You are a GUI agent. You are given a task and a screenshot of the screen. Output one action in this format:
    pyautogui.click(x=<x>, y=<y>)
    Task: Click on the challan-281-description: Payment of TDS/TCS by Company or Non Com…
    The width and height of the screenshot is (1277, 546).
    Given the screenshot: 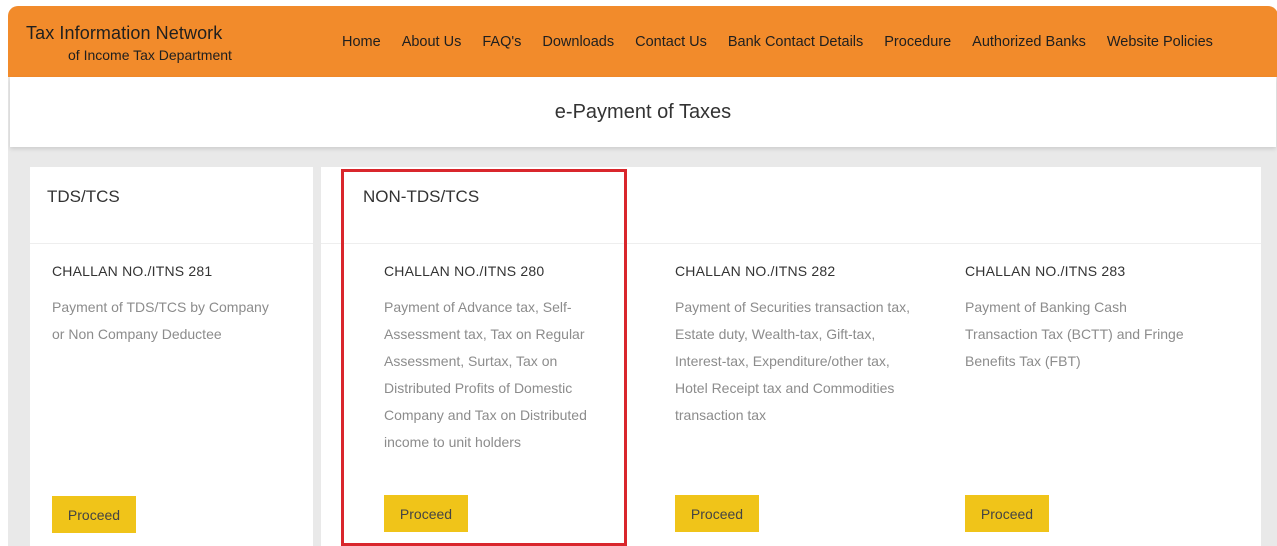 What is the action you would take?
    pyautogui.click(x=177, y=321)
    